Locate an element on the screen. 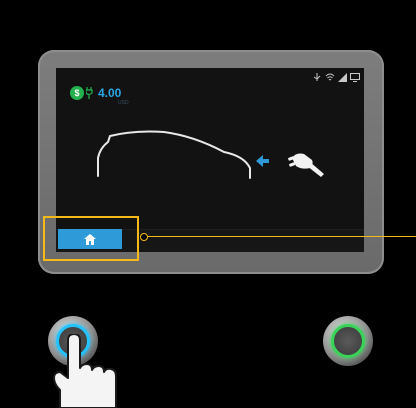 The width and height of the screenshot is (416, 408). status-bar is located at coordinates (336, 77).